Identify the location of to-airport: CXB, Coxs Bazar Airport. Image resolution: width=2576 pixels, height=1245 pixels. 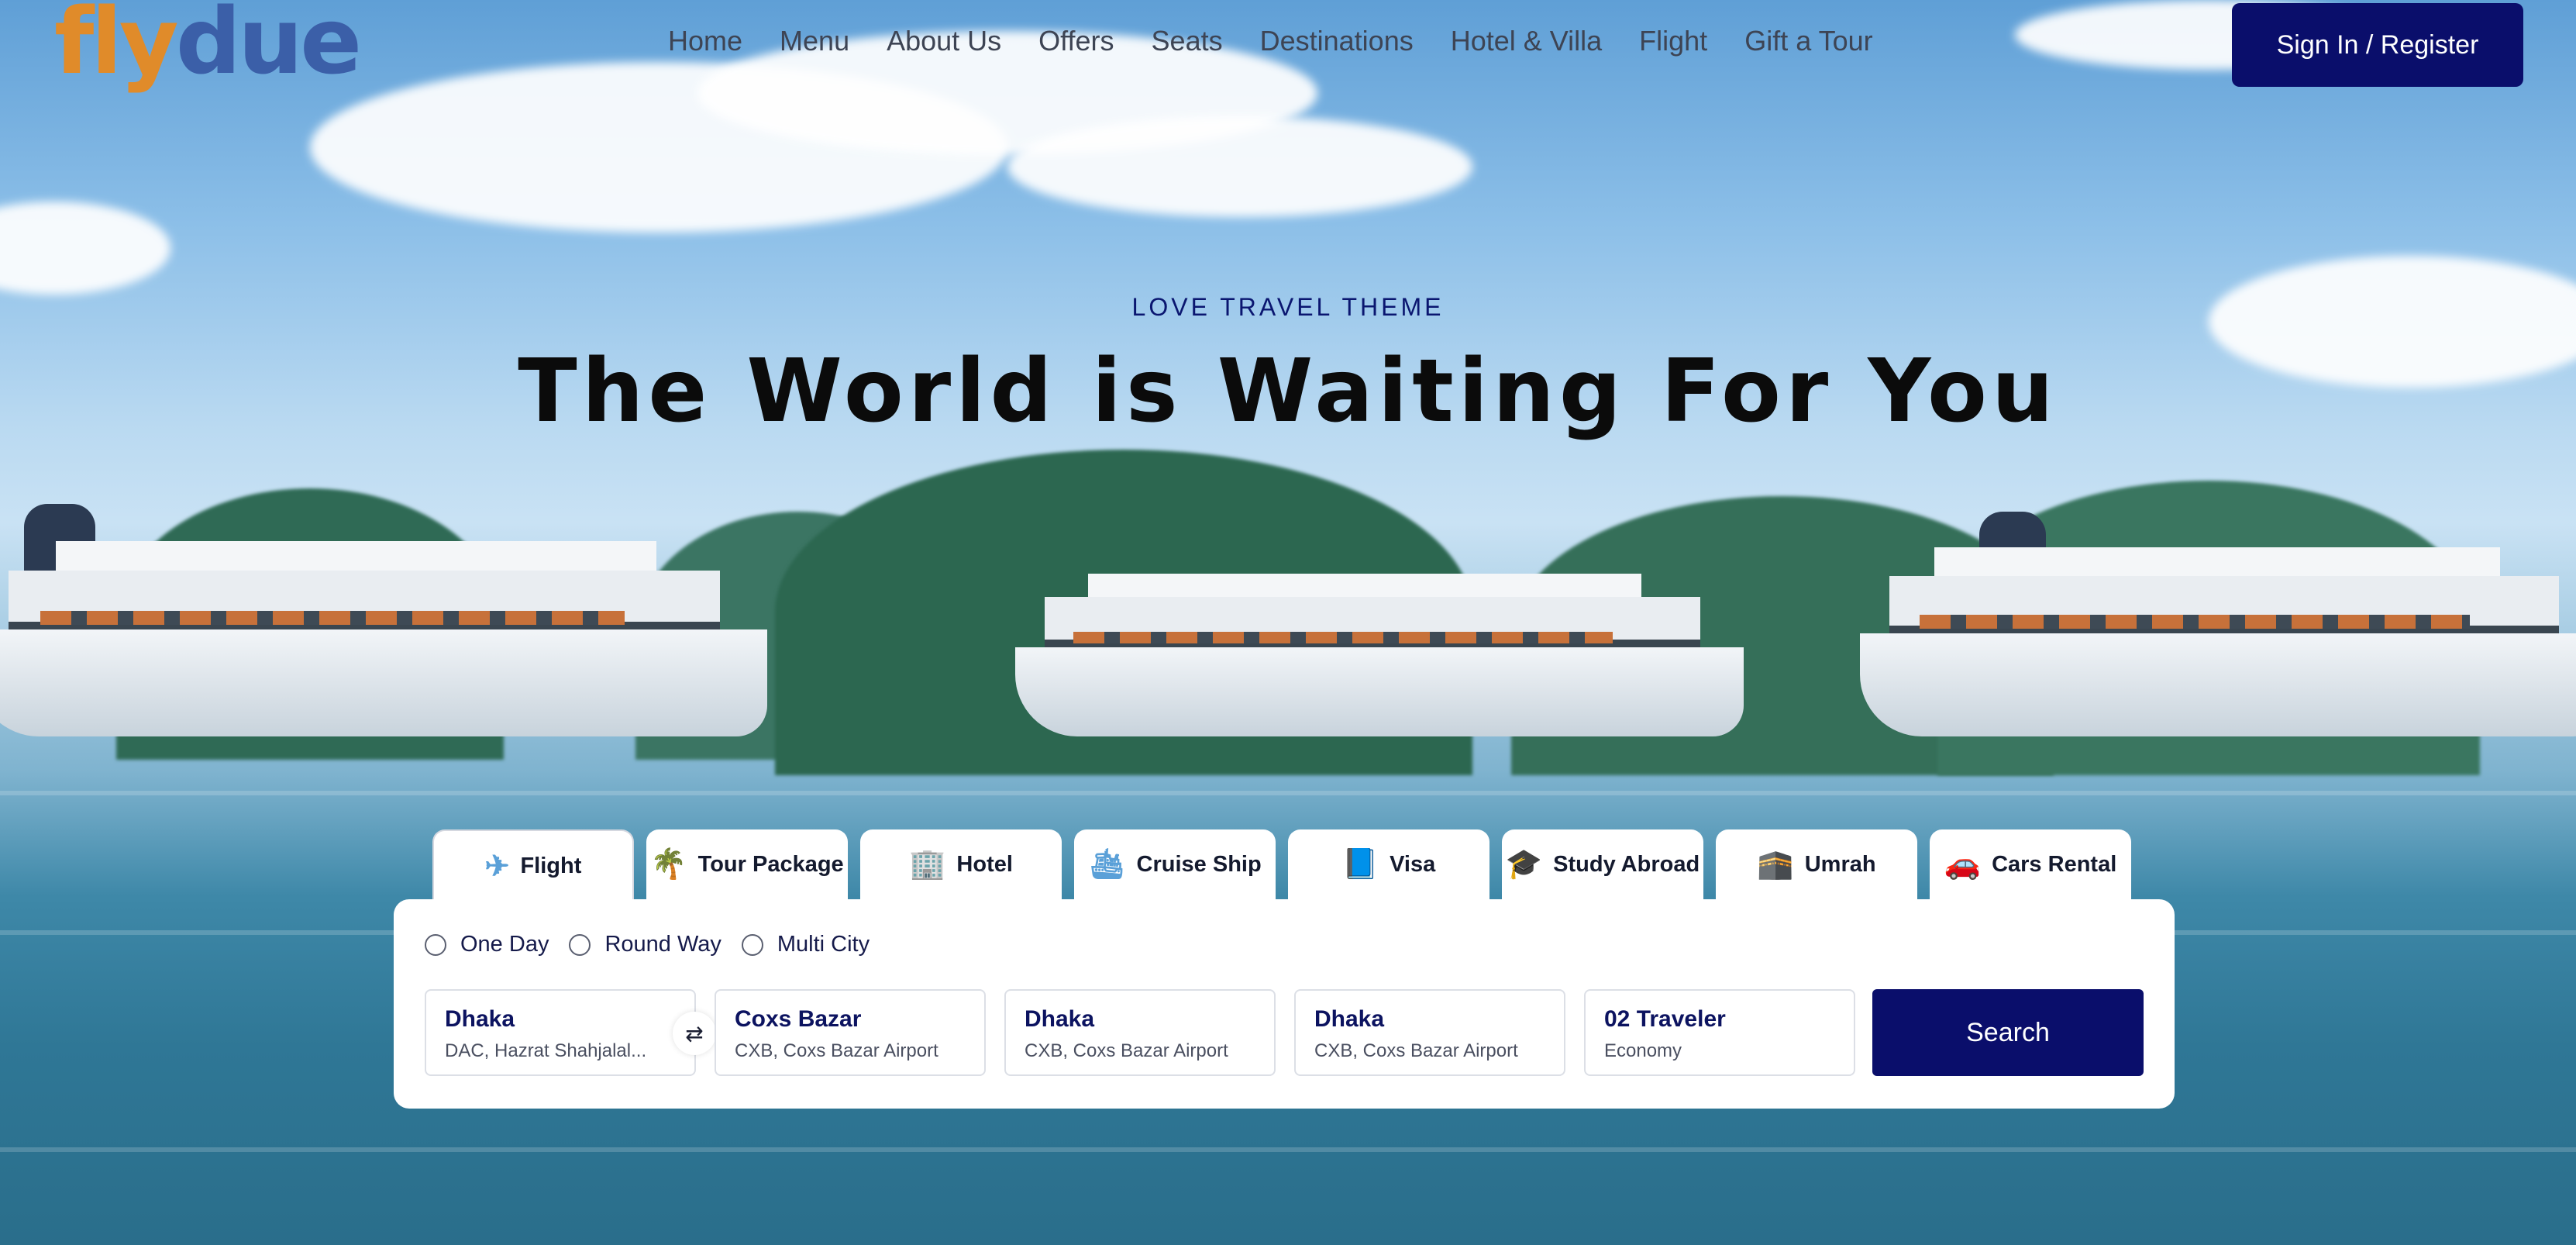
(836, 1050).